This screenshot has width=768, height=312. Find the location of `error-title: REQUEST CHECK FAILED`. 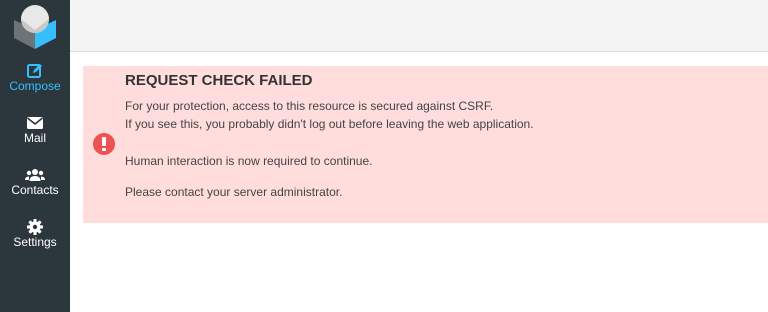

error-title: REQUEST CHECK FAILED is located at coordinates (219, 80).